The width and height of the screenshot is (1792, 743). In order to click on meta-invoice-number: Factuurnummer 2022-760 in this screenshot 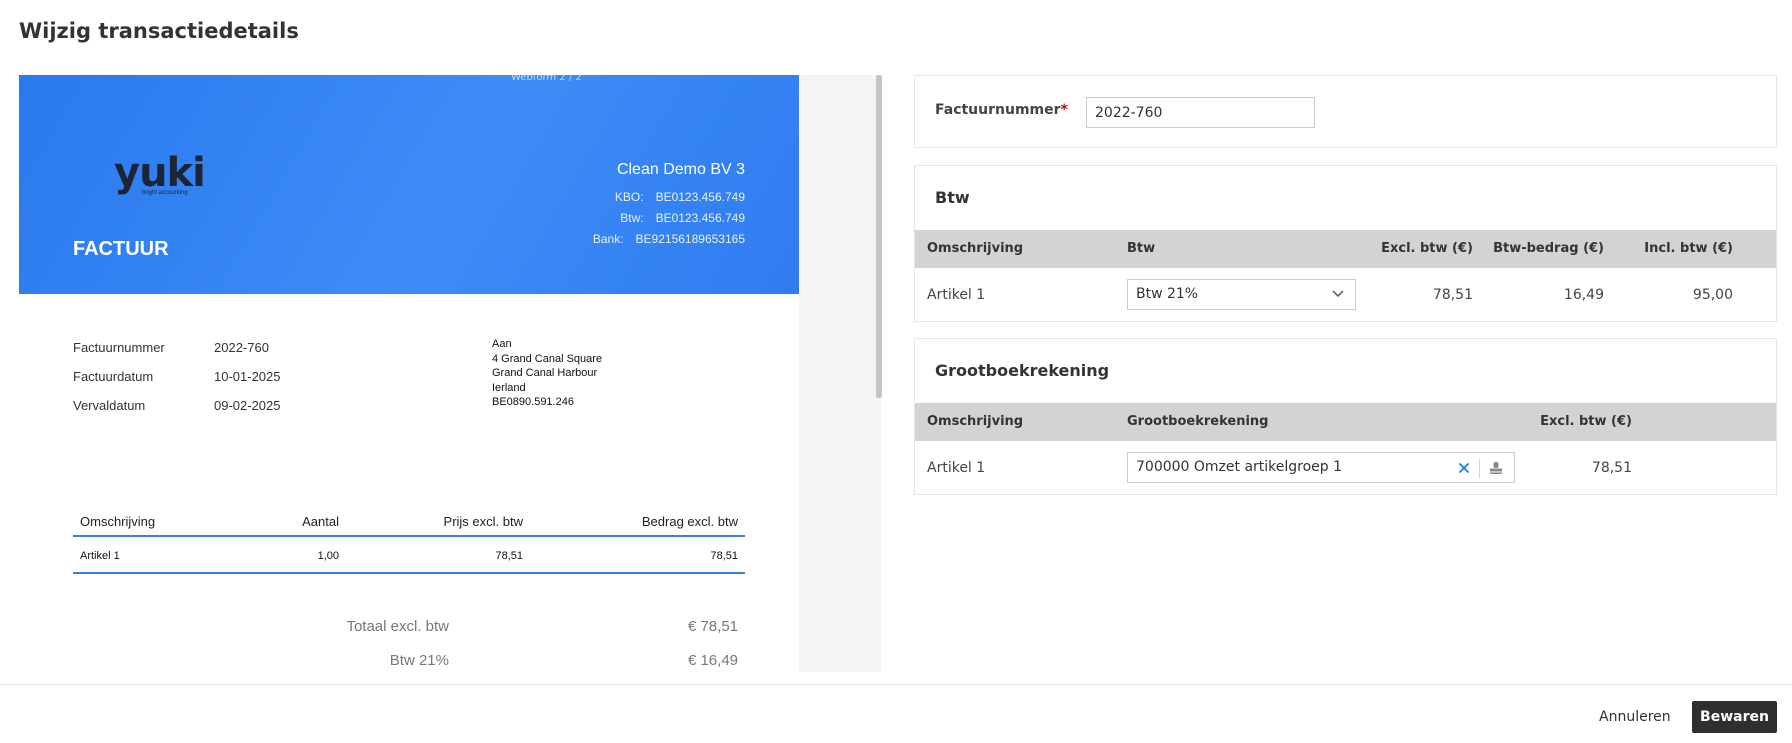, I will do `click(171, 347)`.